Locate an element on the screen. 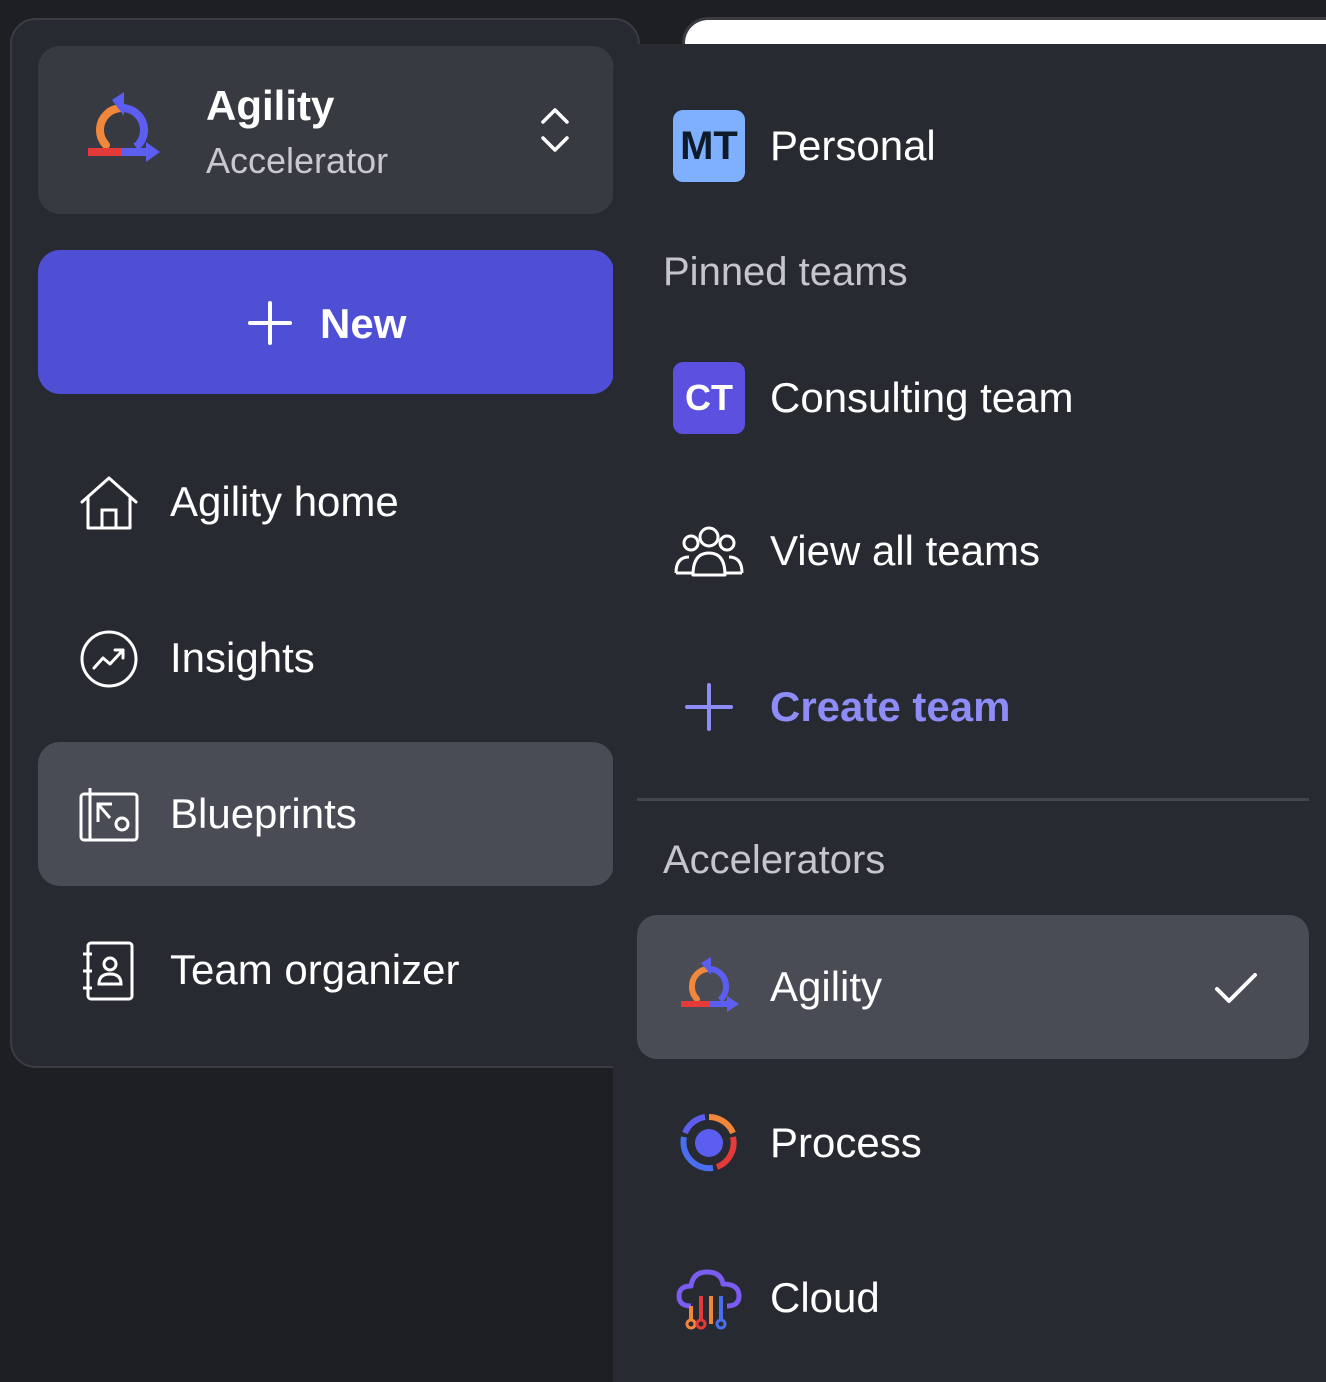 The image size is (1326, 1382). avatar: MT is located at coordinates (709, 146).